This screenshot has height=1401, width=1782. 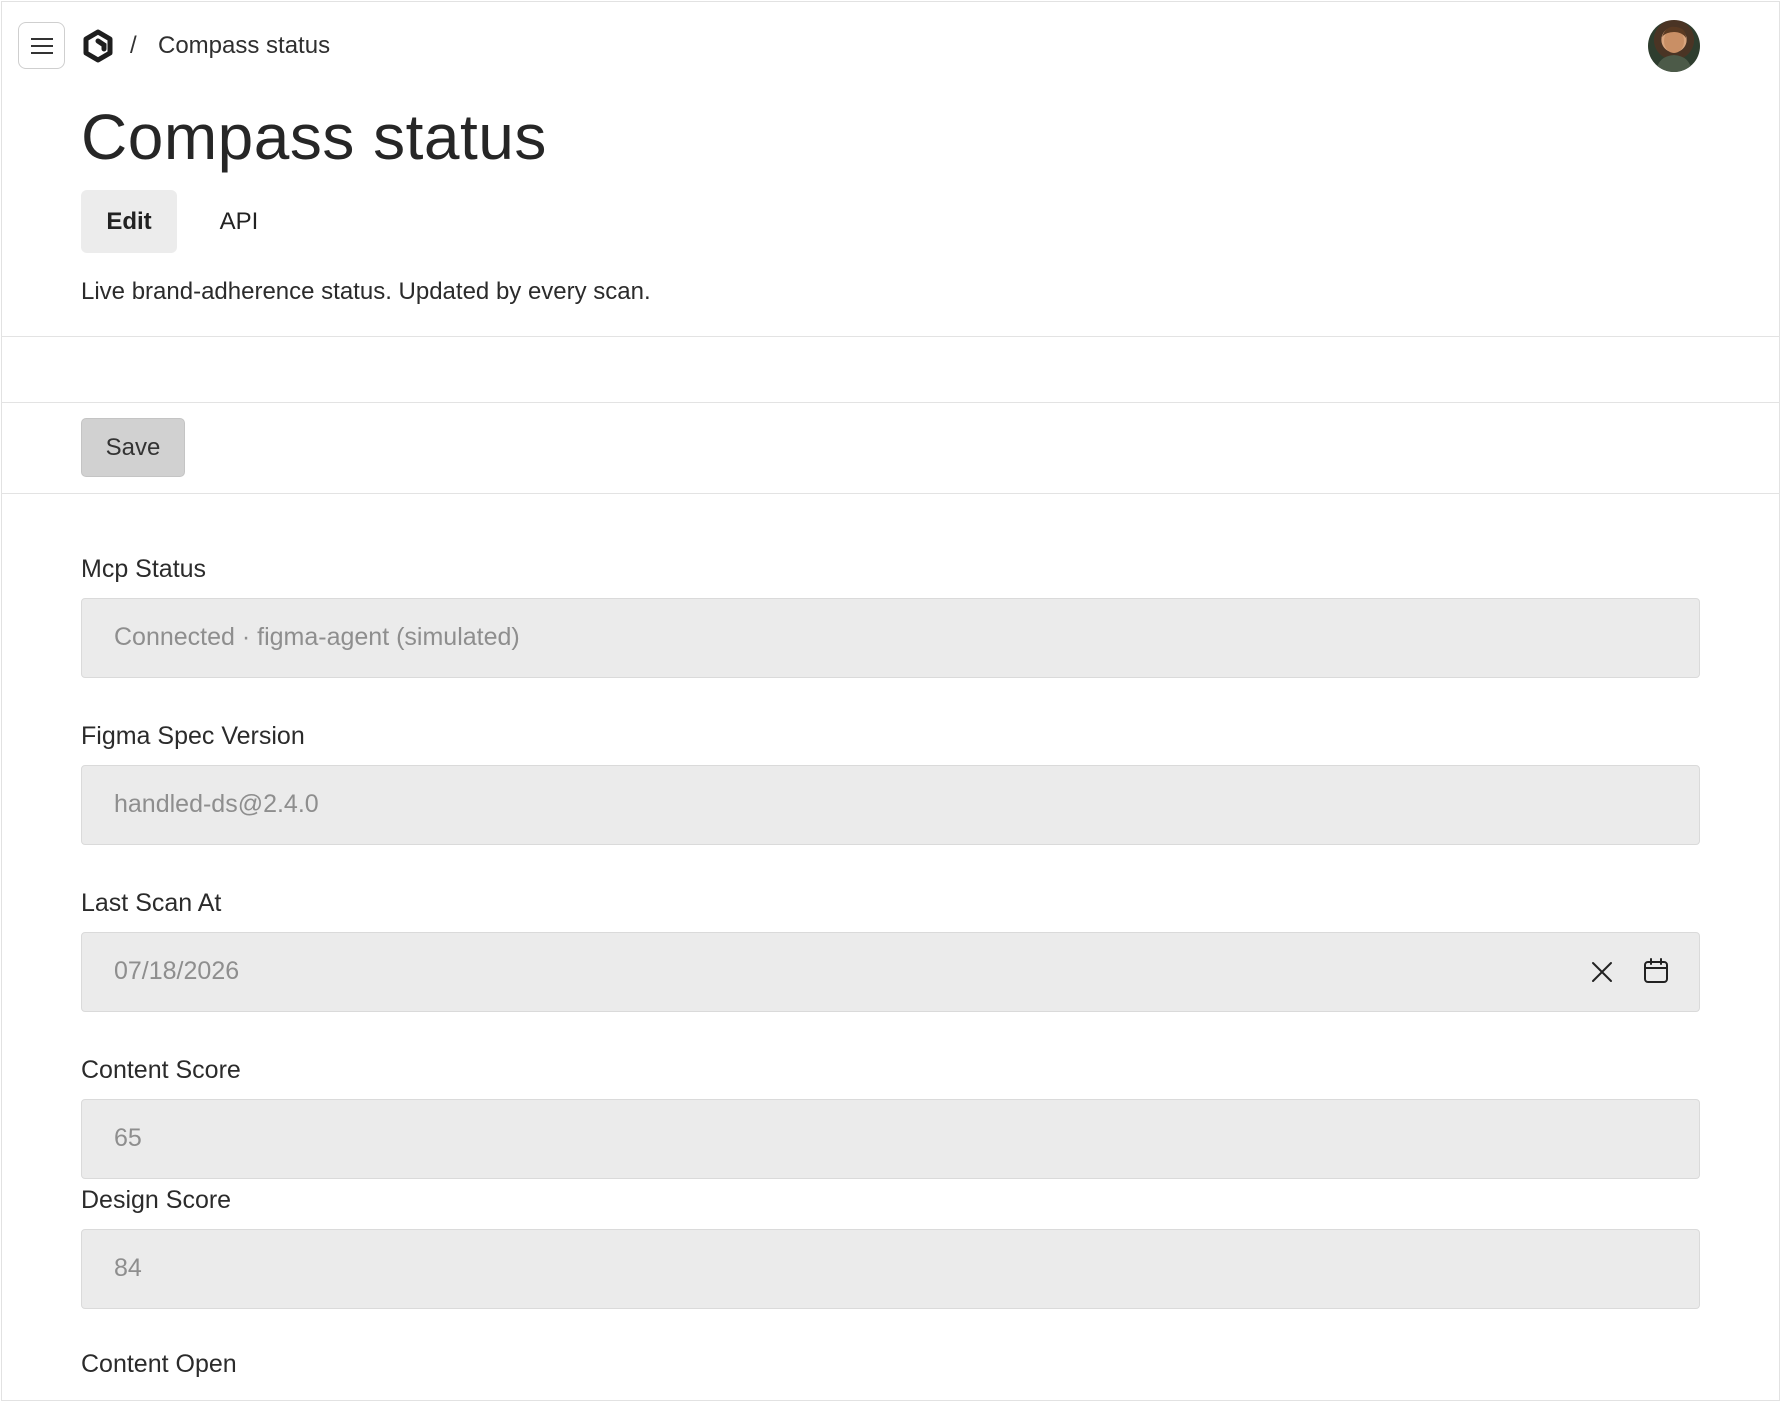 I want to click on save-button: Save, so click(x=133, y=447).